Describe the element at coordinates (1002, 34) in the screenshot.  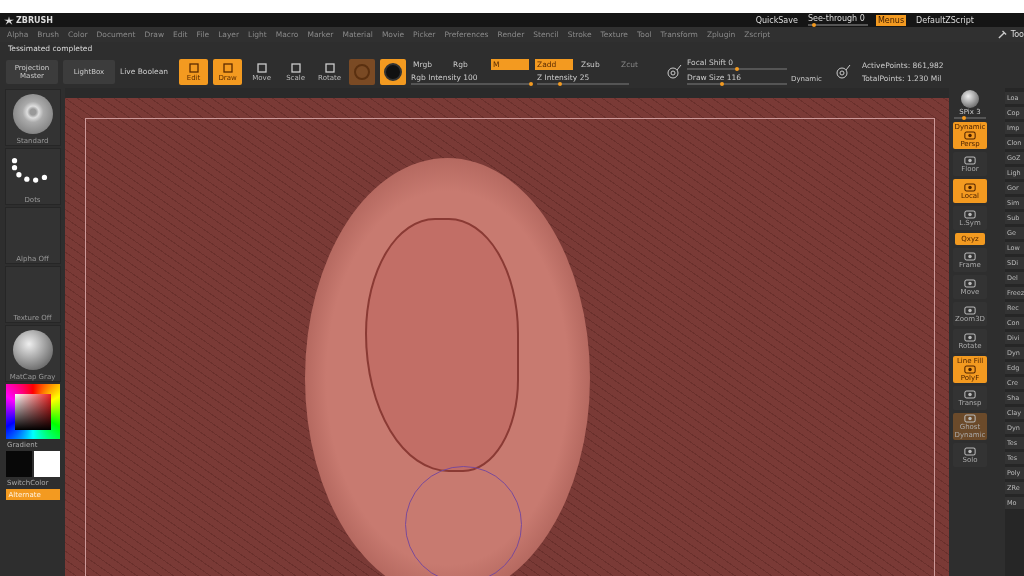
I see `hammer-icon` at that location.